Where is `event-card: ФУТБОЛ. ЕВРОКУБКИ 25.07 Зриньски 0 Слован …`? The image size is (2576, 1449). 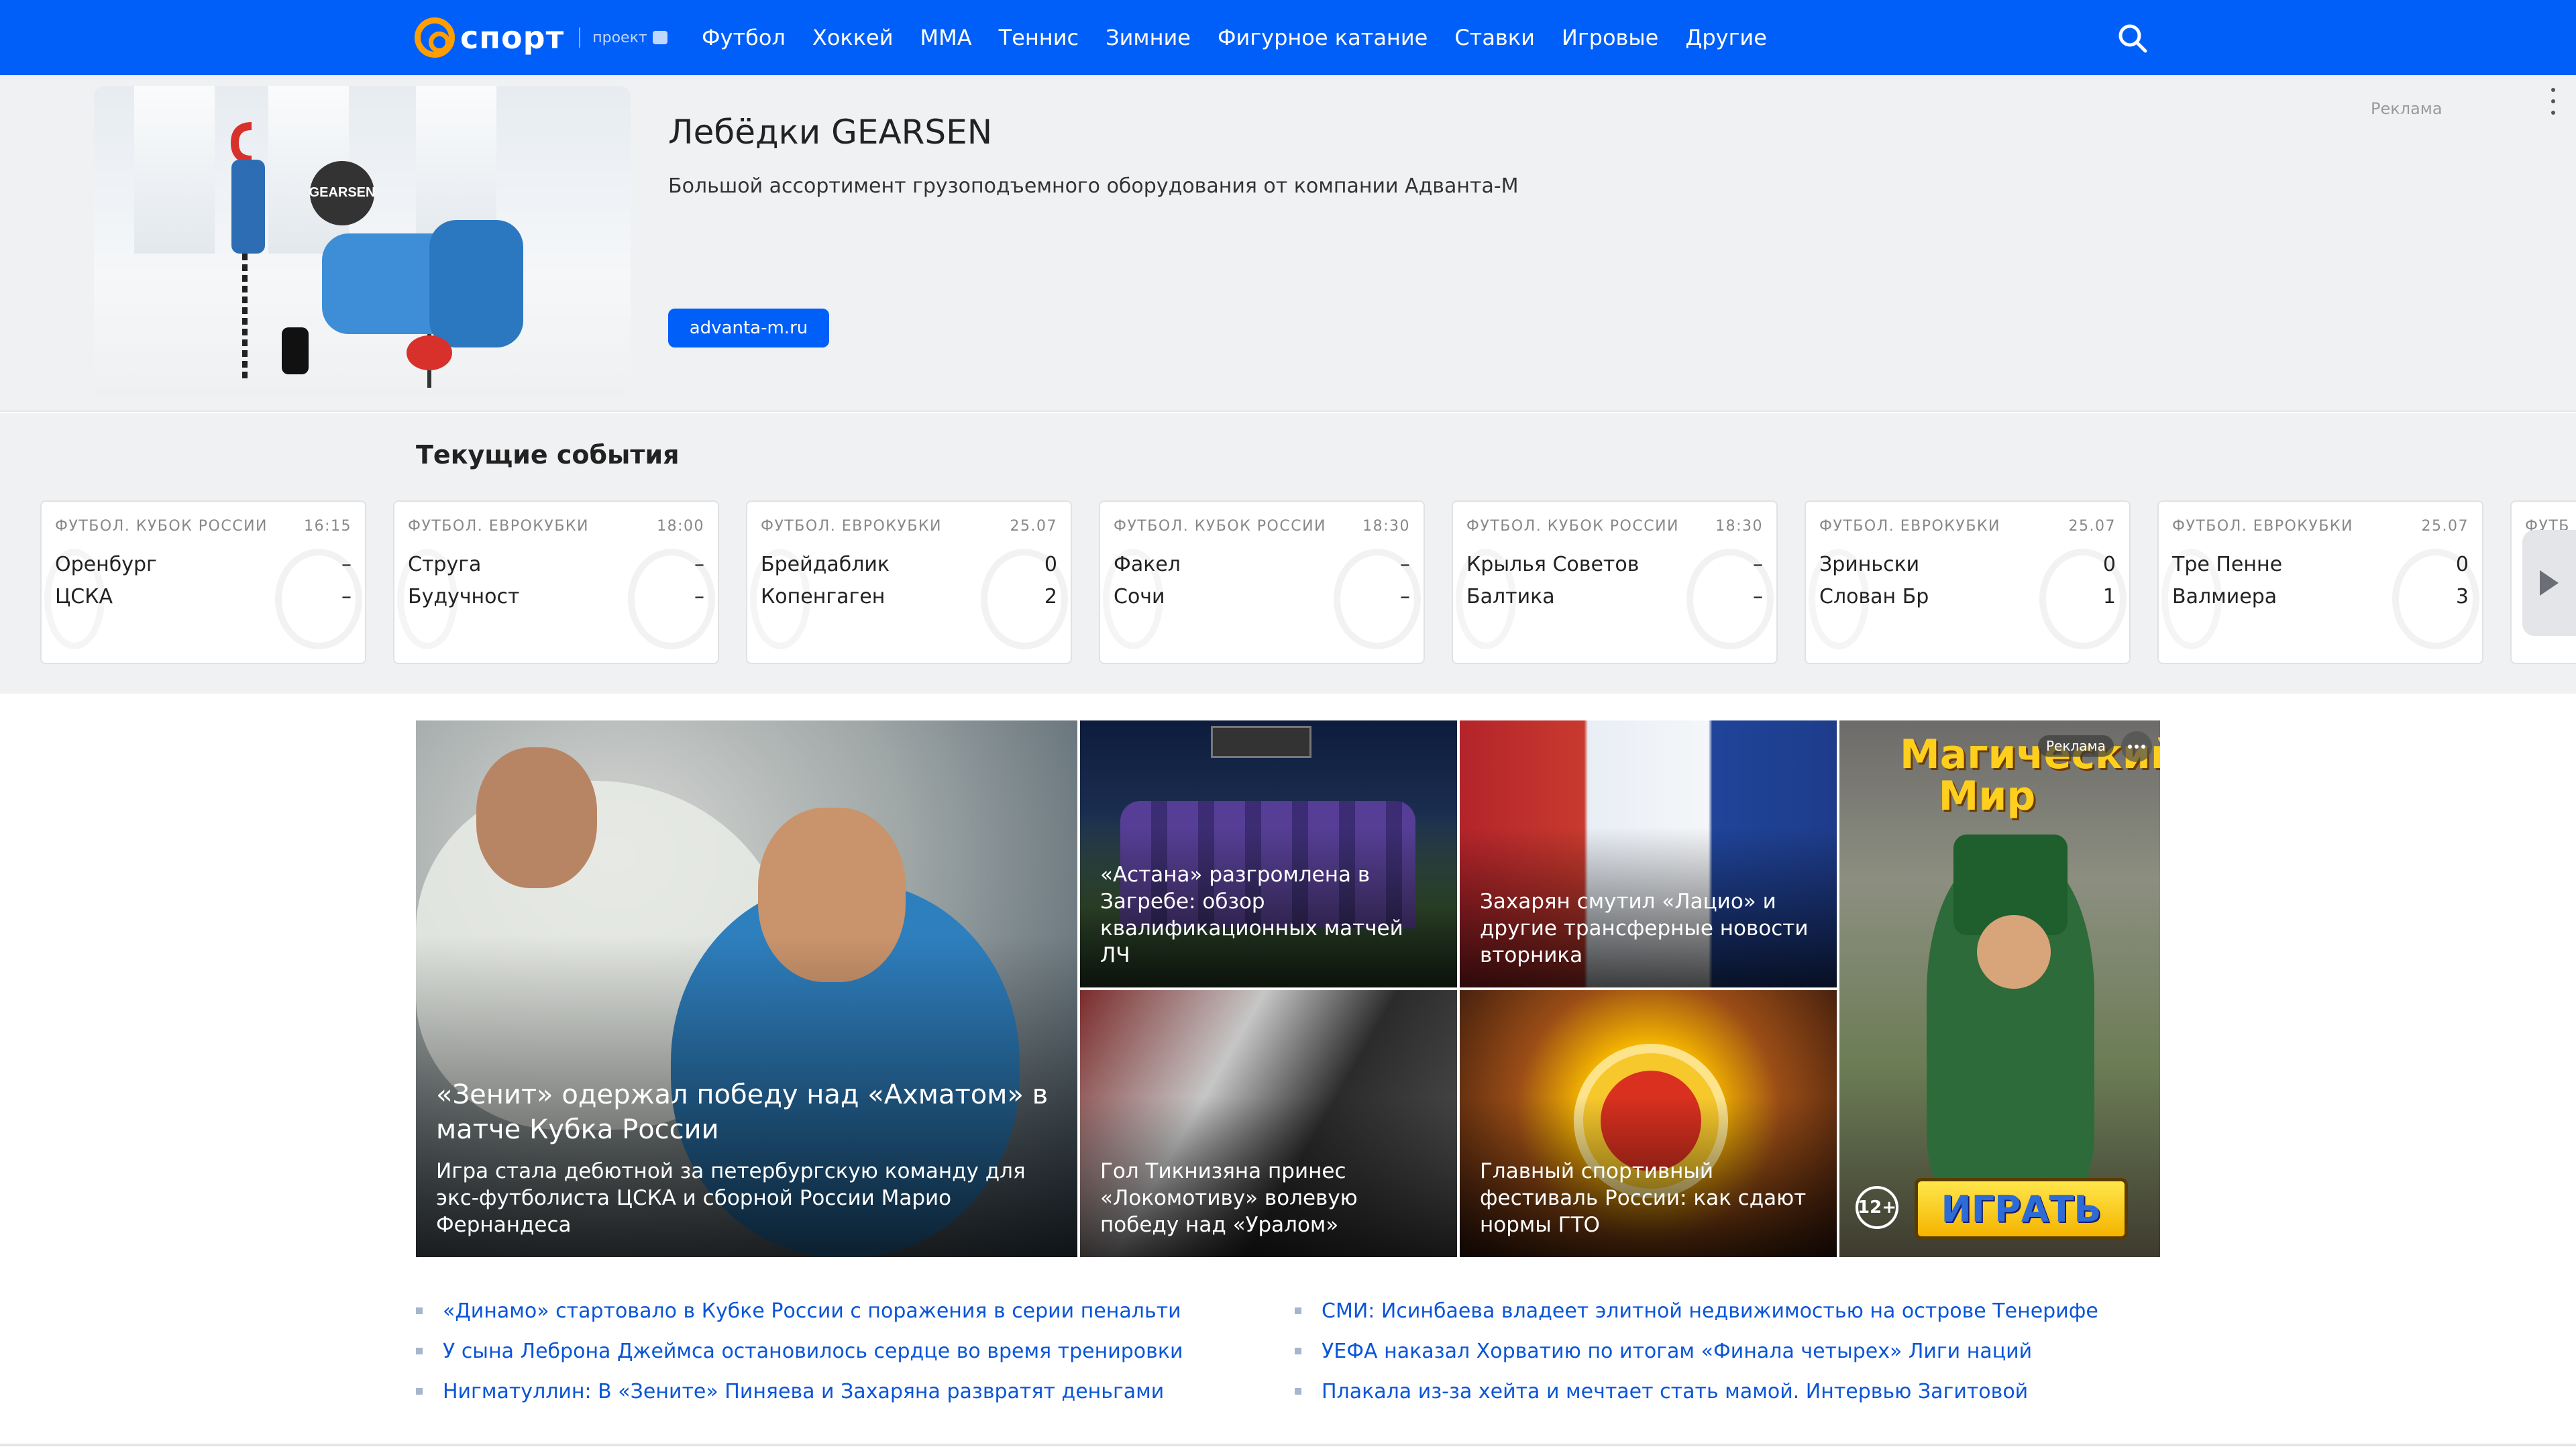 event-card: ФУТБОЛ. ЕВРОКУБКИ 25.07 Зриньски 0 Слован … is located at coordinates (1968, 582).